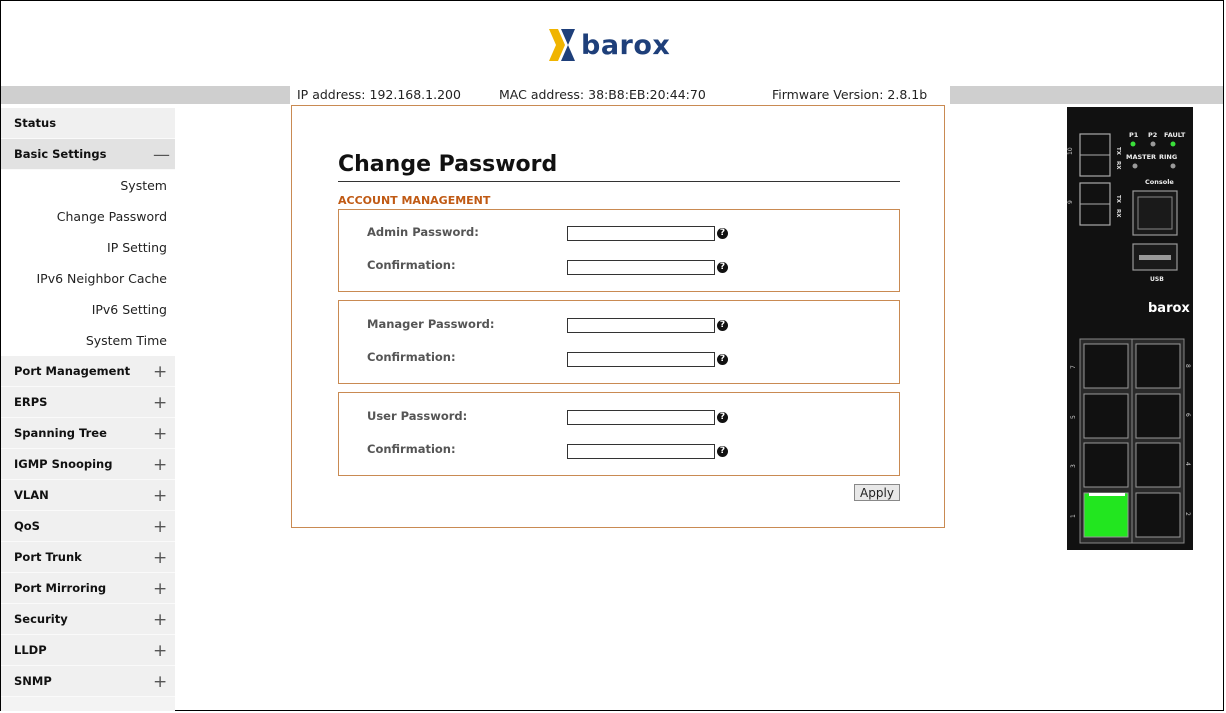 Image resolution: width=1226 pixels, height=713 pixels. I want to click on port-label: 3, so click(1073, 466).